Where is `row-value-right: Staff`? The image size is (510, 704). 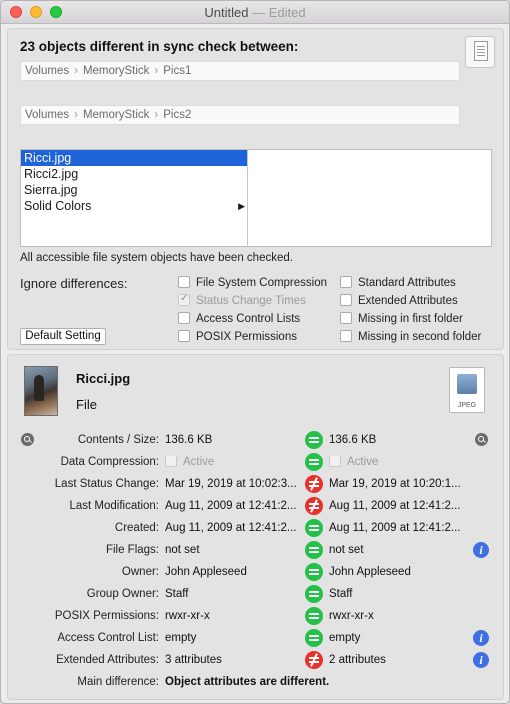
row-value-right: Staff is located at coordinates (341, 594).